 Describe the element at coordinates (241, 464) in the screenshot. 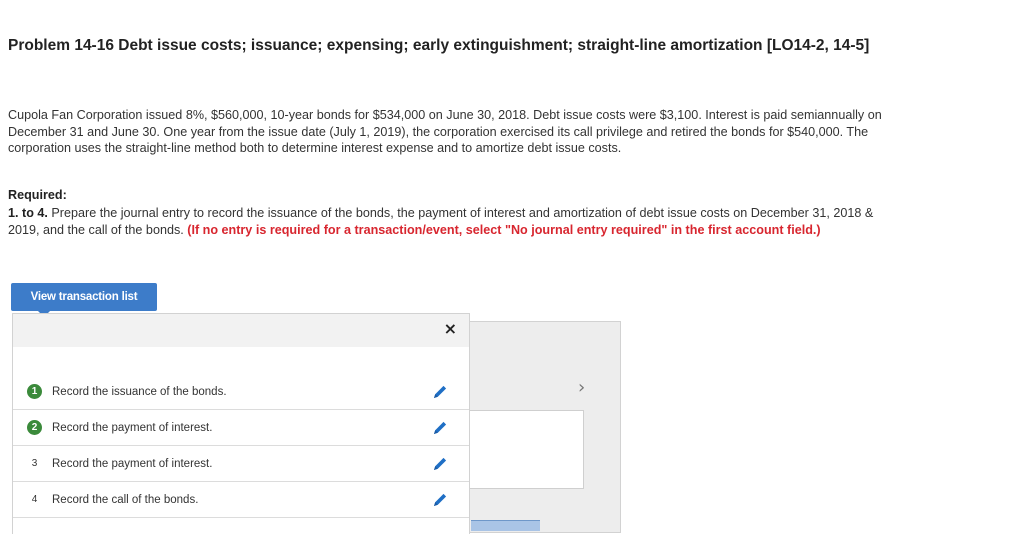

I see `transaction-row: 3 Record the payment of interest.` at that location.